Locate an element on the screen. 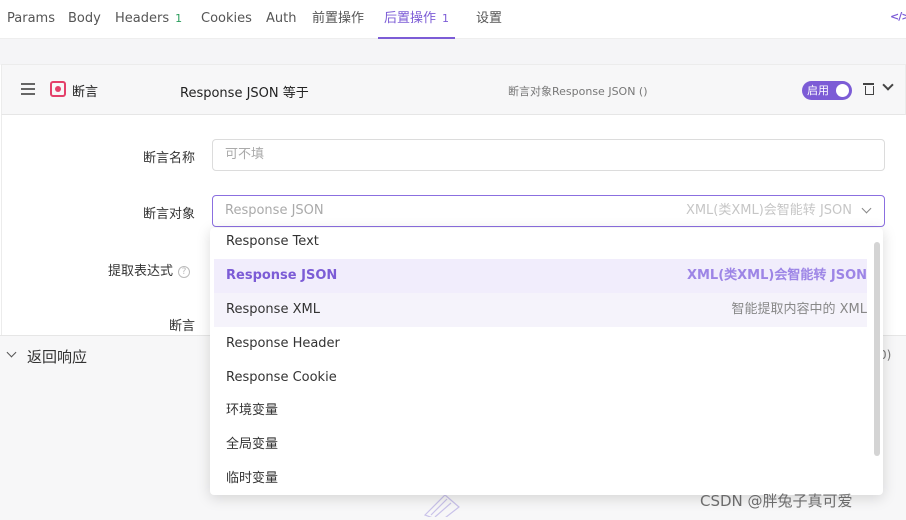 This screenshot has width=906, height=520. target-hint: XML(类XML)会智能转 JSON is located at coordinates (768, 210).